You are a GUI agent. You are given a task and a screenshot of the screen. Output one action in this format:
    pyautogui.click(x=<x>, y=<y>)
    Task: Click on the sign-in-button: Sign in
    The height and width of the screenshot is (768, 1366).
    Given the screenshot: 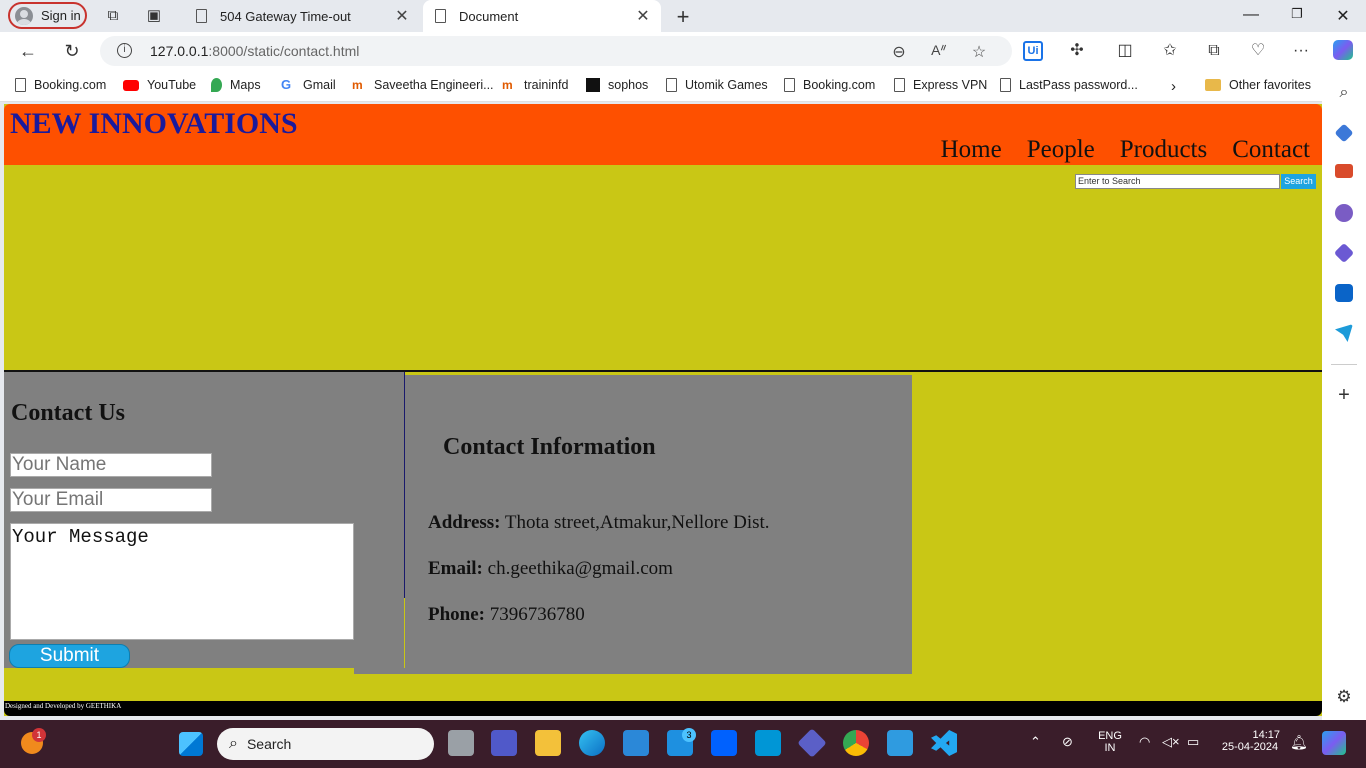 What is the action you would take?
    pyautogui.click(x=47, y=15)
    